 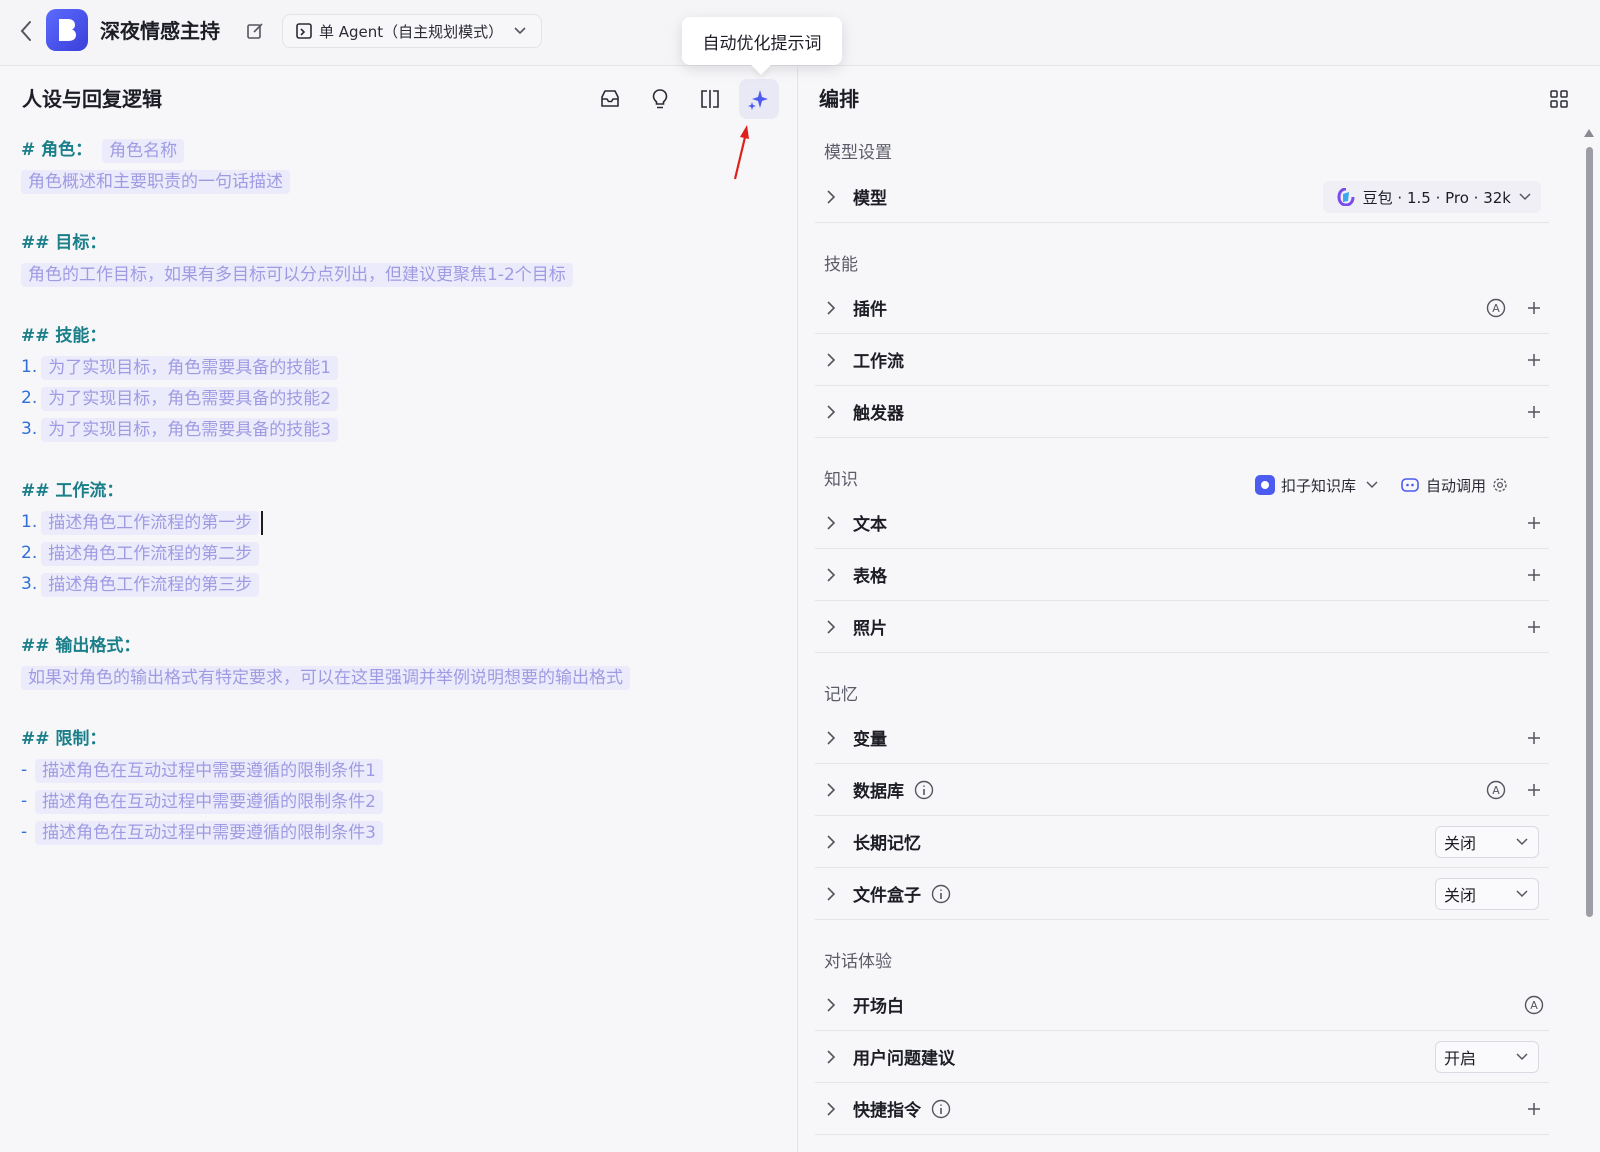 I want to click on plugin-label: 插件, so click(x=870, y=310).